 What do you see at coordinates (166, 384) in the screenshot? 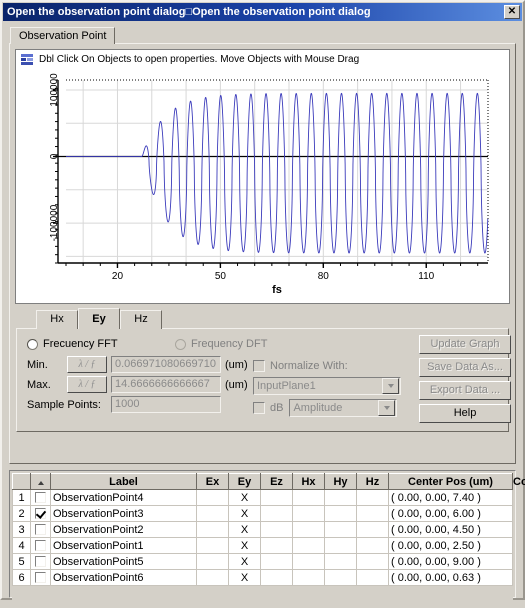
I see `max-input: 14.6666666666667` at bounding box center [166, 384].